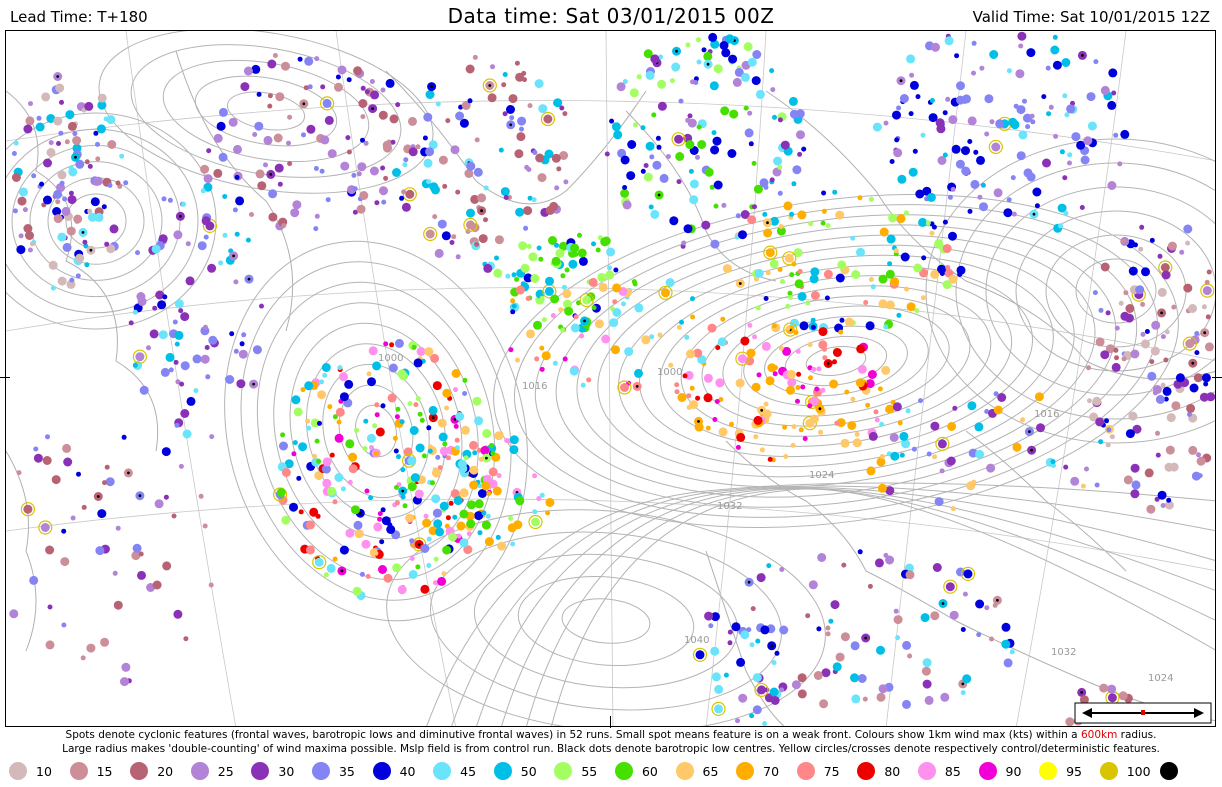 The width and height of the screenshot is (1222, 787). What do you see at coordinates (762, 771) in the screenshot?
I see `legend-item: 70` at bounding box center [762, 771].